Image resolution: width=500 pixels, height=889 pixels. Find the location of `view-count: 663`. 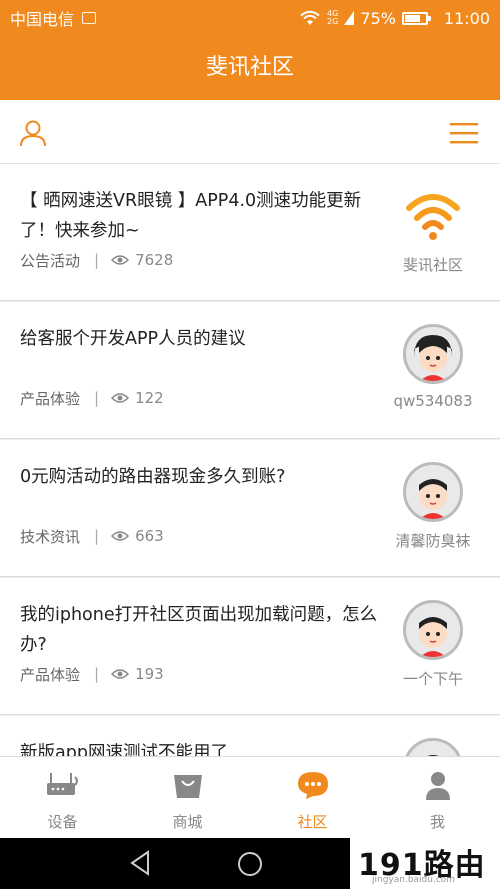

view-count: 663 is located at coordinates (149, 536).